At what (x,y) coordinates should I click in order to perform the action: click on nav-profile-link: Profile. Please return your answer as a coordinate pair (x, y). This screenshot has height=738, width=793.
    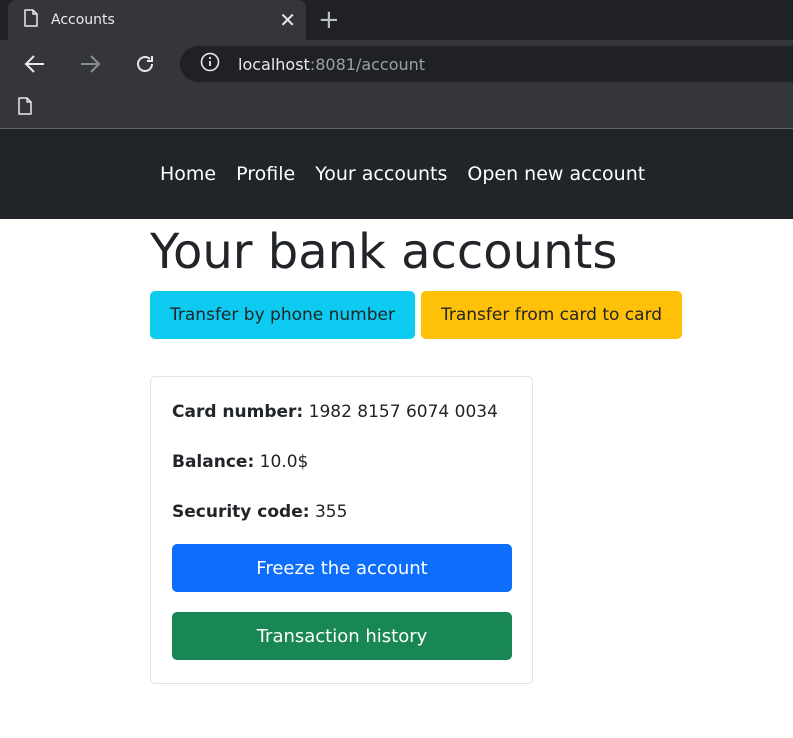
    Looking at the image, I should click on (265, 174).